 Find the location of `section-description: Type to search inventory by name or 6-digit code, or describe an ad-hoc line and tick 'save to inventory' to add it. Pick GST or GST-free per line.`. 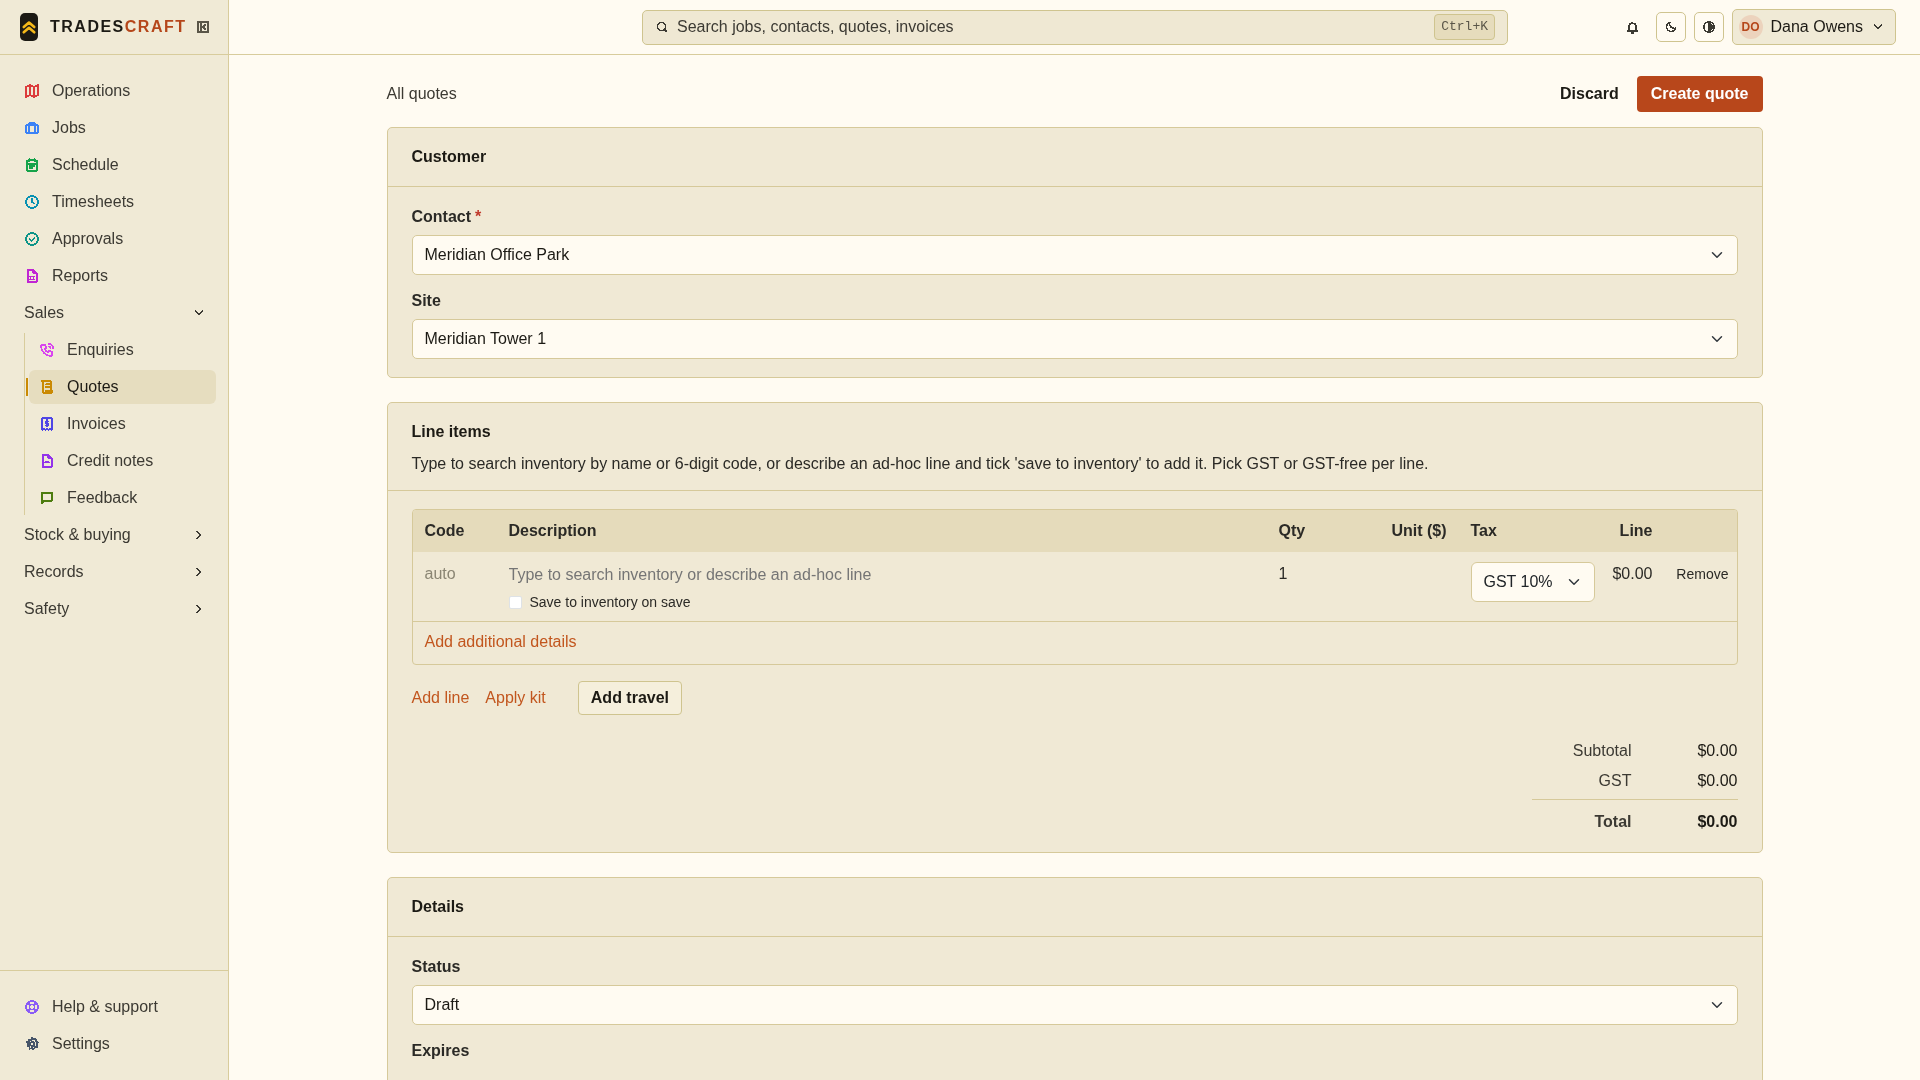

section-description: Type to search inventory by name or 6-digit code, or describe an ad-hoc line and tick 'save to inventory' to add it. Pick GST or GST-free per line. is located at coordinates (920, 464).